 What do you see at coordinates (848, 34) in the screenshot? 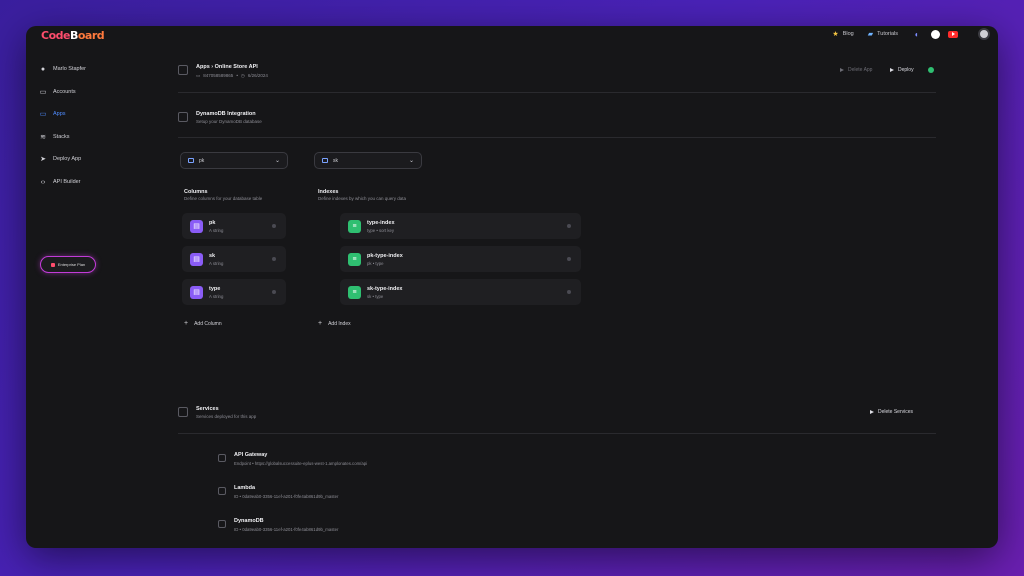
I see `blog-label: Blog` at bounding box center [848, 34].